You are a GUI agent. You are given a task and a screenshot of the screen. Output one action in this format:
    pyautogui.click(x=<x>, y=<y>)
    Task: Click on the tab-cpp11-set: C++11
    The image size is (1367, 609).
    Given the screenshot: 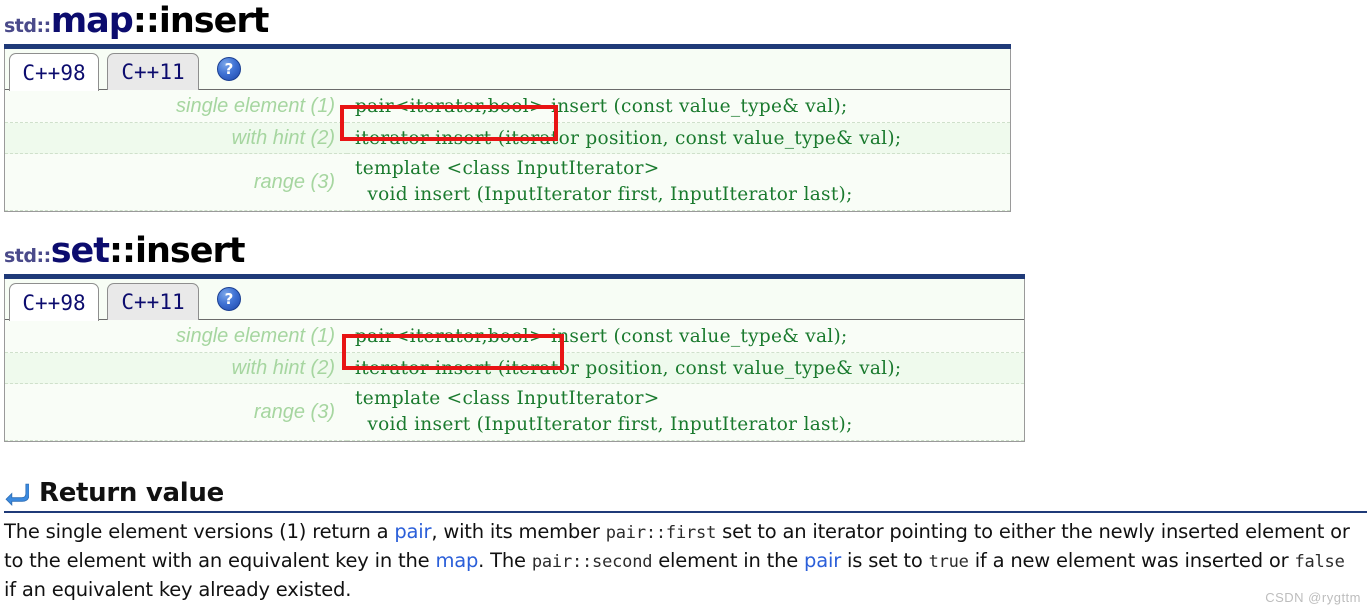 What is the action you would take?
    pyautogui.click(x=153, y=301)
    